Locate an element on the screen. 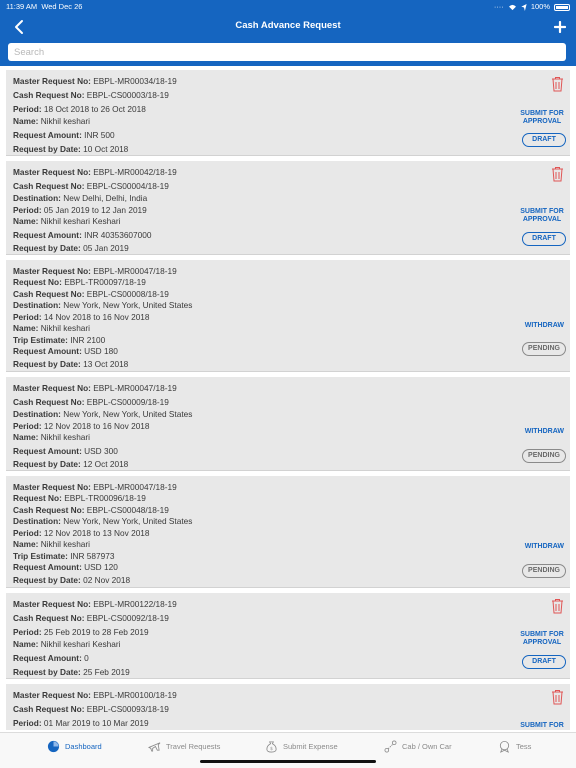  request-amount: INR 40353607000 is located at coordinates (118, 235).